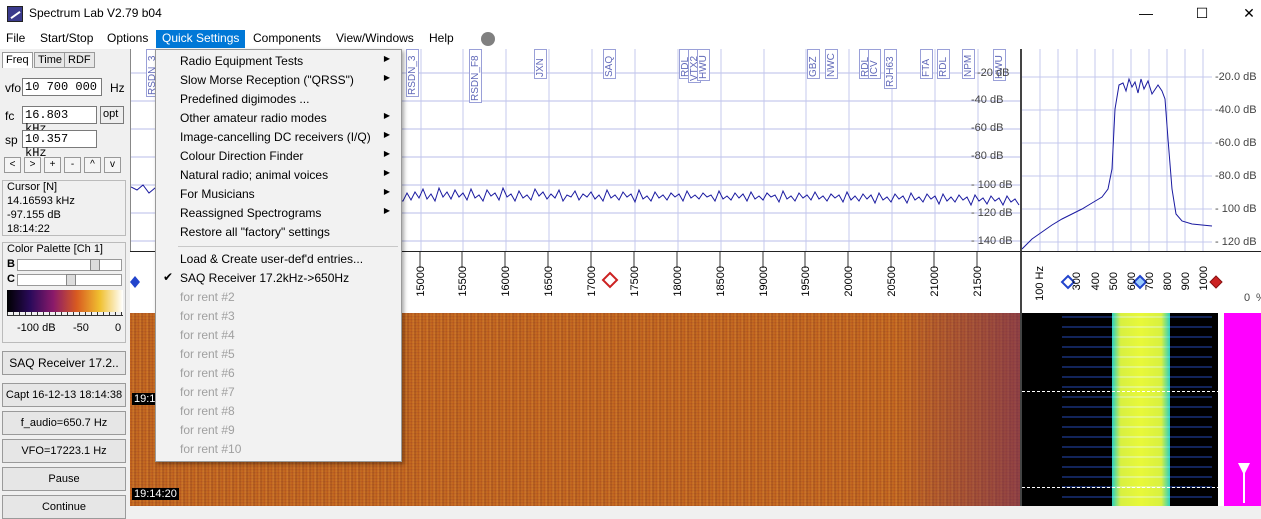 Image resolution: width=1261 pixels, height=519 pixels. I want to click on menu-options: Options, so click(127, 39).